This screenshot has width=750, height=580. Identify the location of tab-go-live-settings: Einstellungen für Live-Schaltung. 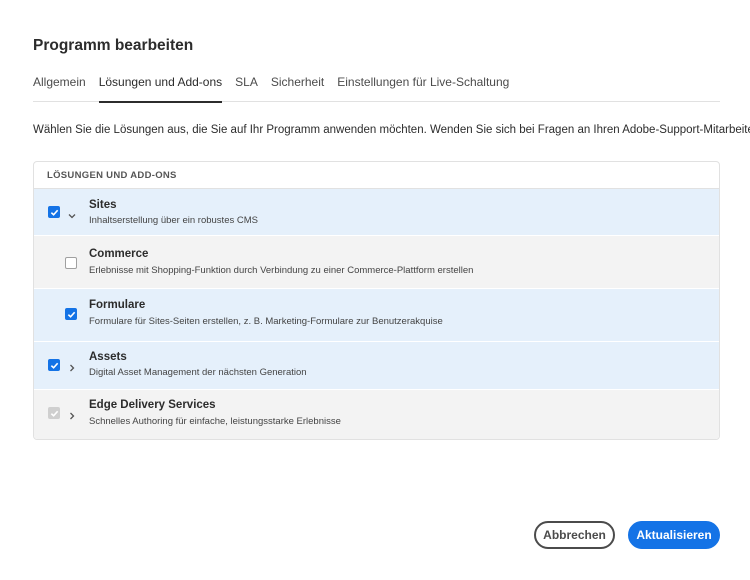
(423, 88).